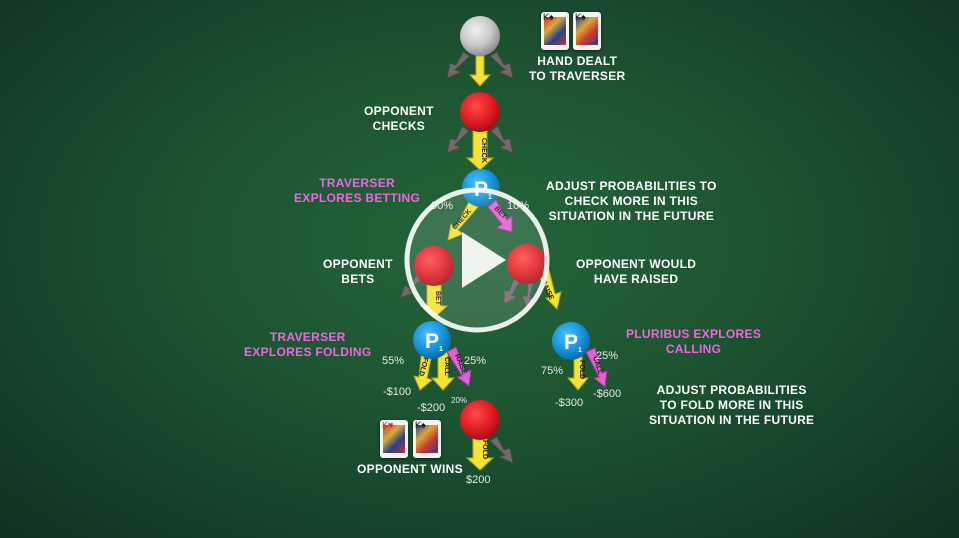 This screenshot has width=959, height=538. Describe the element at coordinates (420, 425) in the screenshot. I see `card-label-bottom-2: K♠` at that location.